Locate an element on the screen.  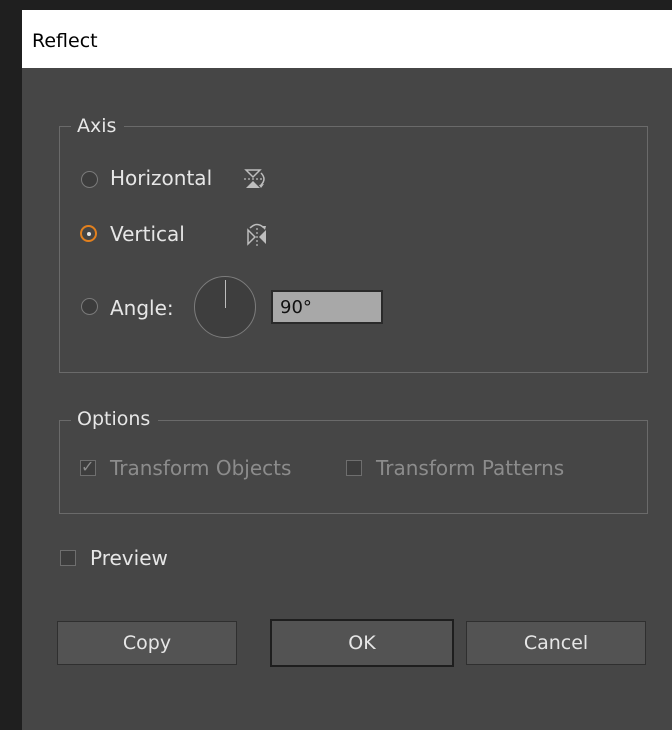
transform-patterns-label: Transform Patterns is located at coordinates (470, 468).